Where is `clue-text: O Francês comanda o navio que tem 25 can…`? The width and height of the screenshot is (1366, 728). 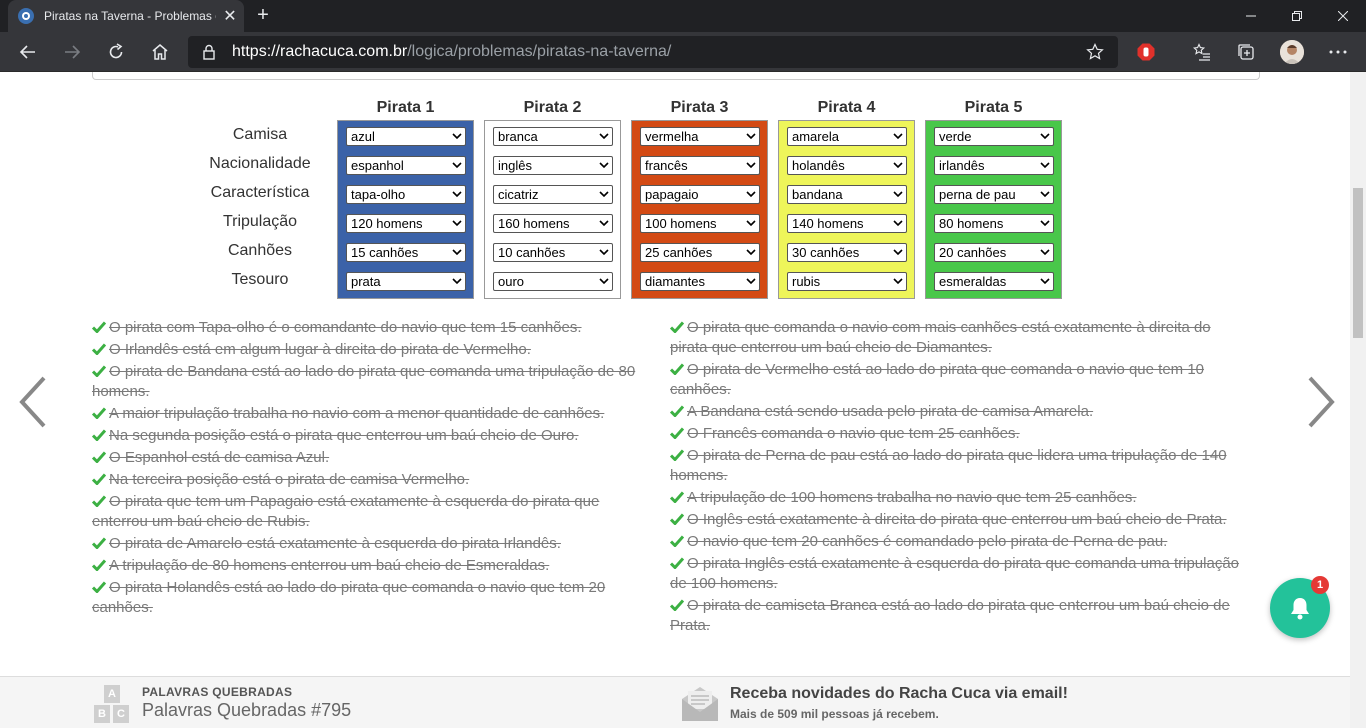 clue-text: O Francês comanda o navio que tem 25 can… is located at coordinates (853, 433).